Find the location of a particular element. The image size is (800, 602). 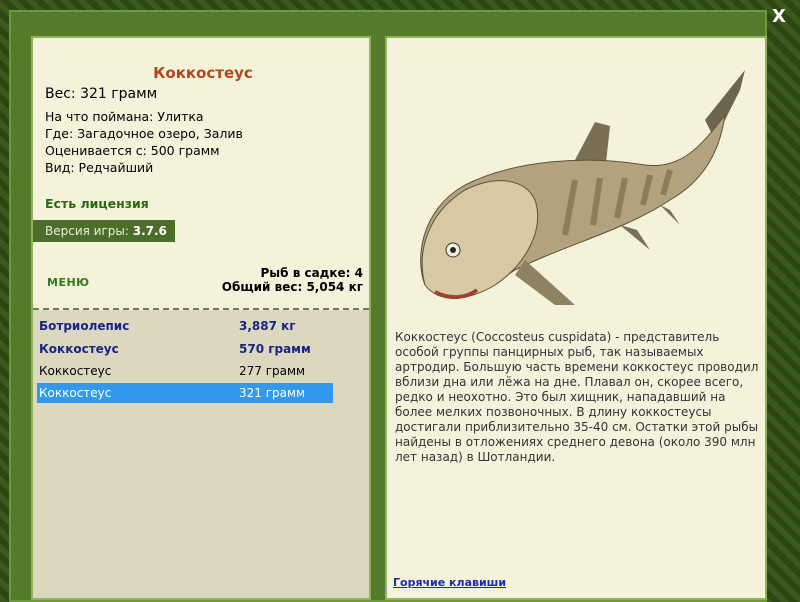

fish-head is located at coordinates (480, 239).